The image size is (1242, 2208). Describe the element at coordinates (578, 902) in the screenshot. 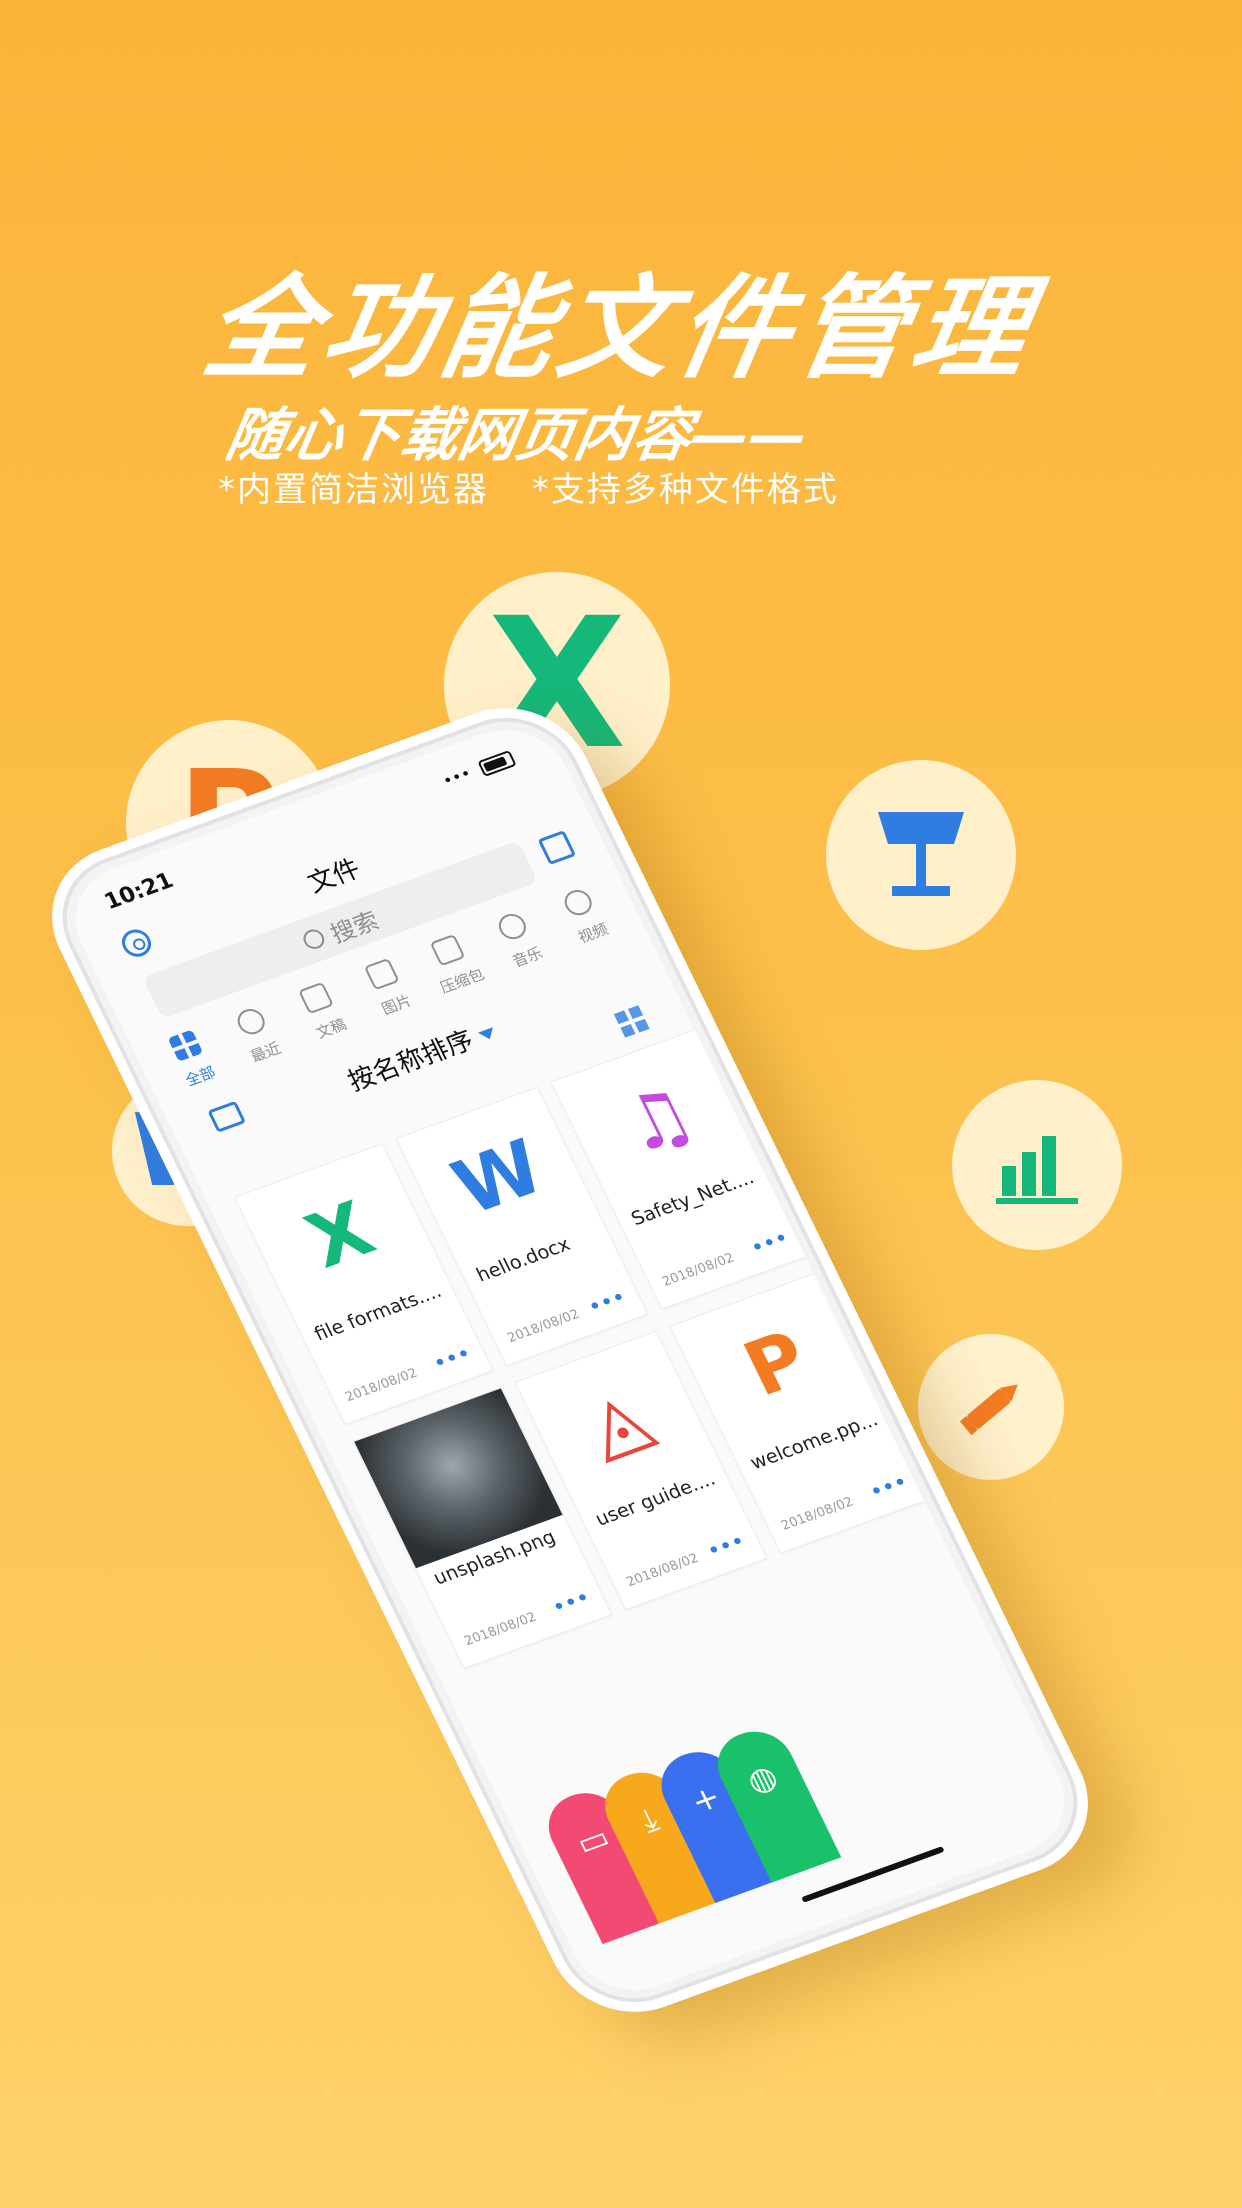

I see `play-icon` at that location.